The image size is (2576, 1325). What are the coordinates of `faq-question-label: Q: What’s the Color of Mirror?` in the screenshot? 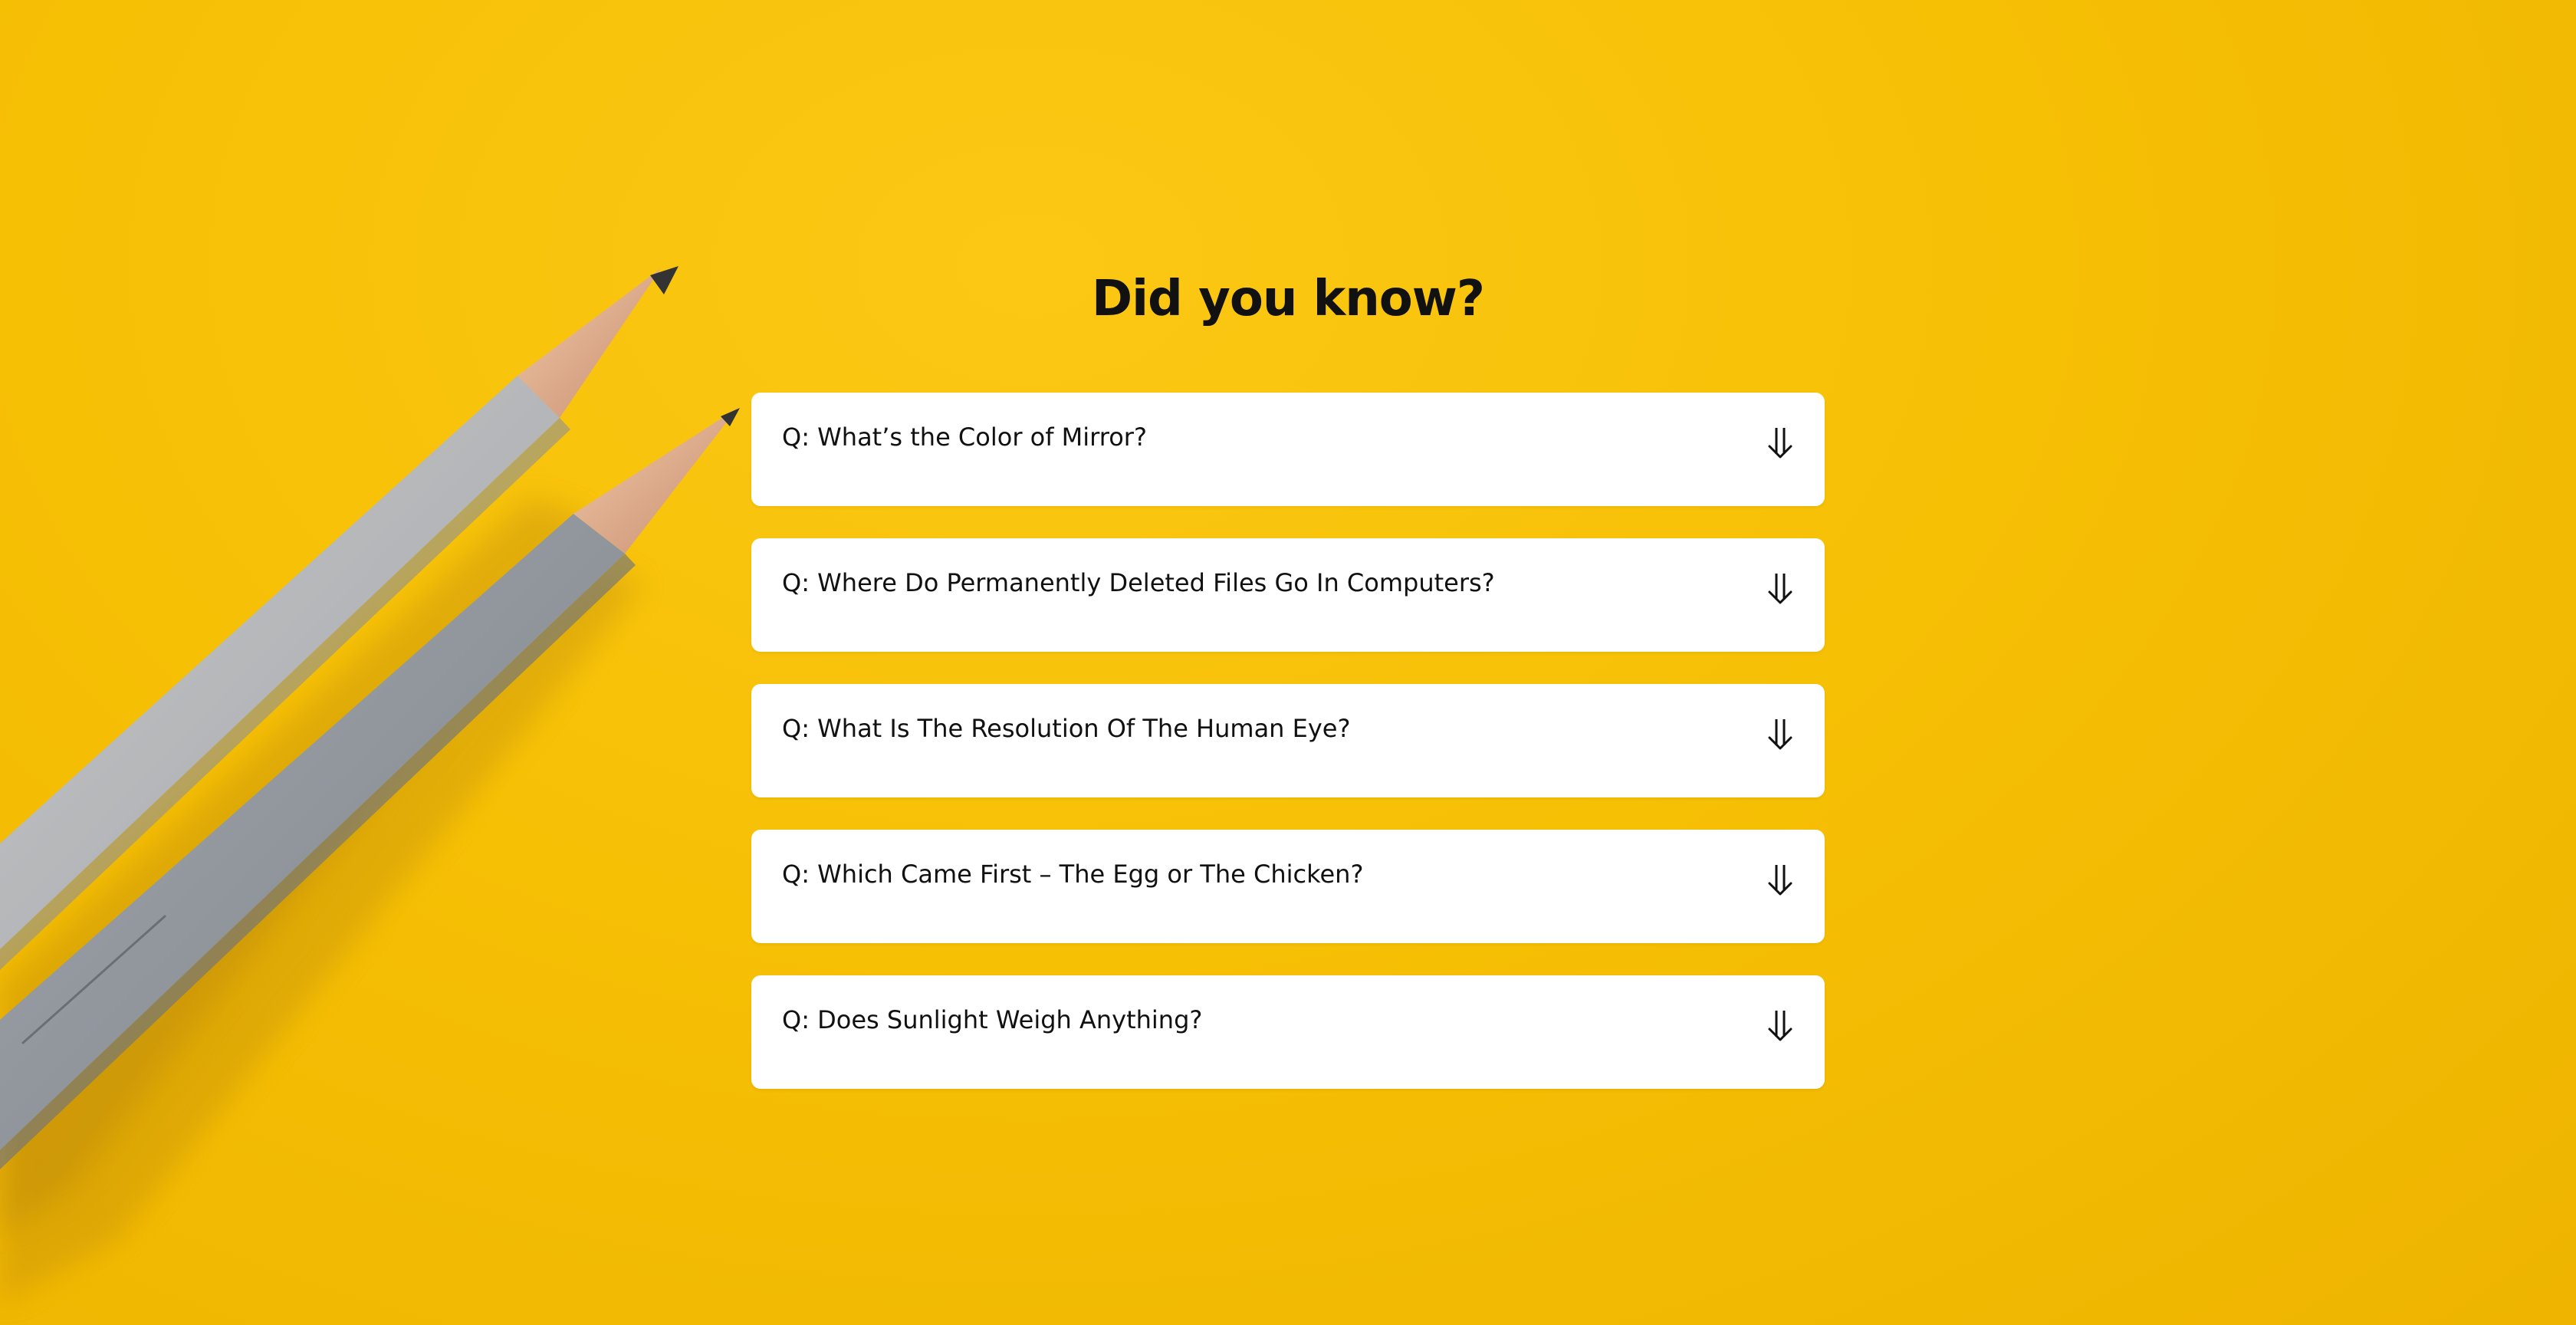 It's located at (964, 437).